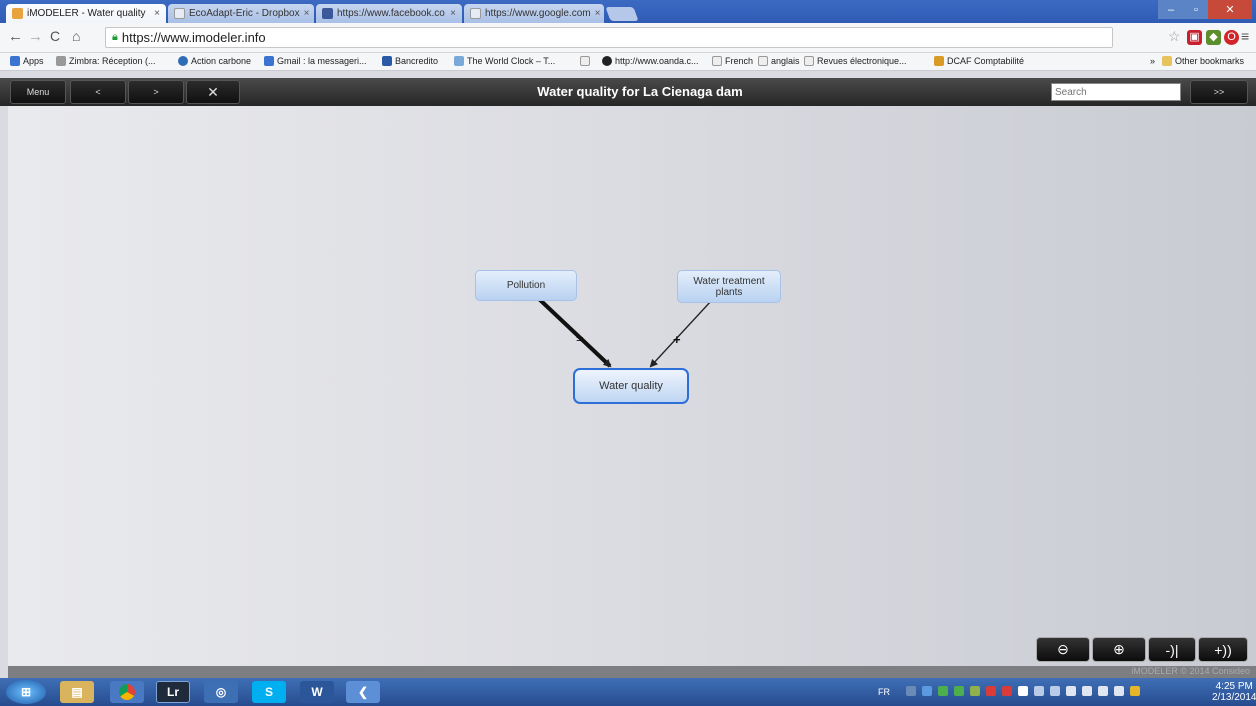  I want to click on url-text: https://www.imodeler.info, so click(193, 37).